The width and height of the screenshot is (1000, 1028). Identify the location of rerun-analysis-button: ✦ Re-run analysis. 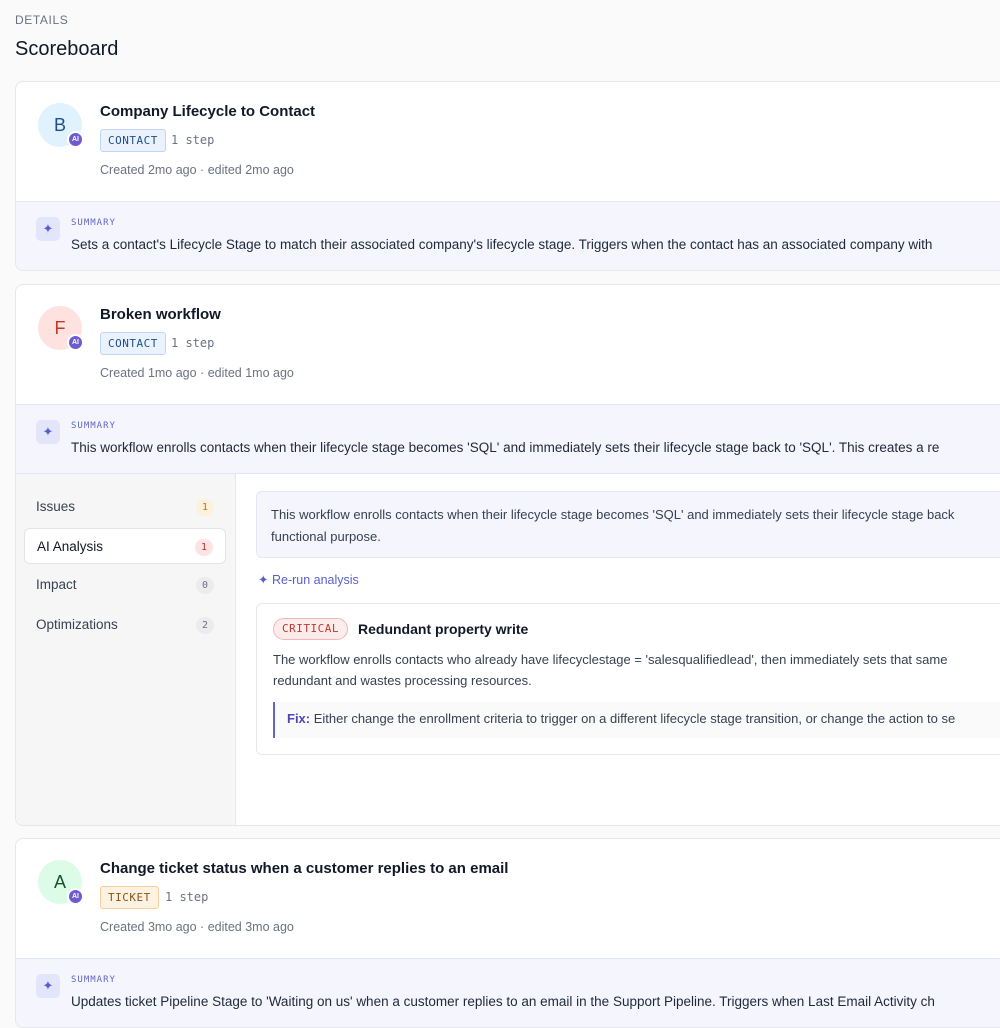
(308, 579).